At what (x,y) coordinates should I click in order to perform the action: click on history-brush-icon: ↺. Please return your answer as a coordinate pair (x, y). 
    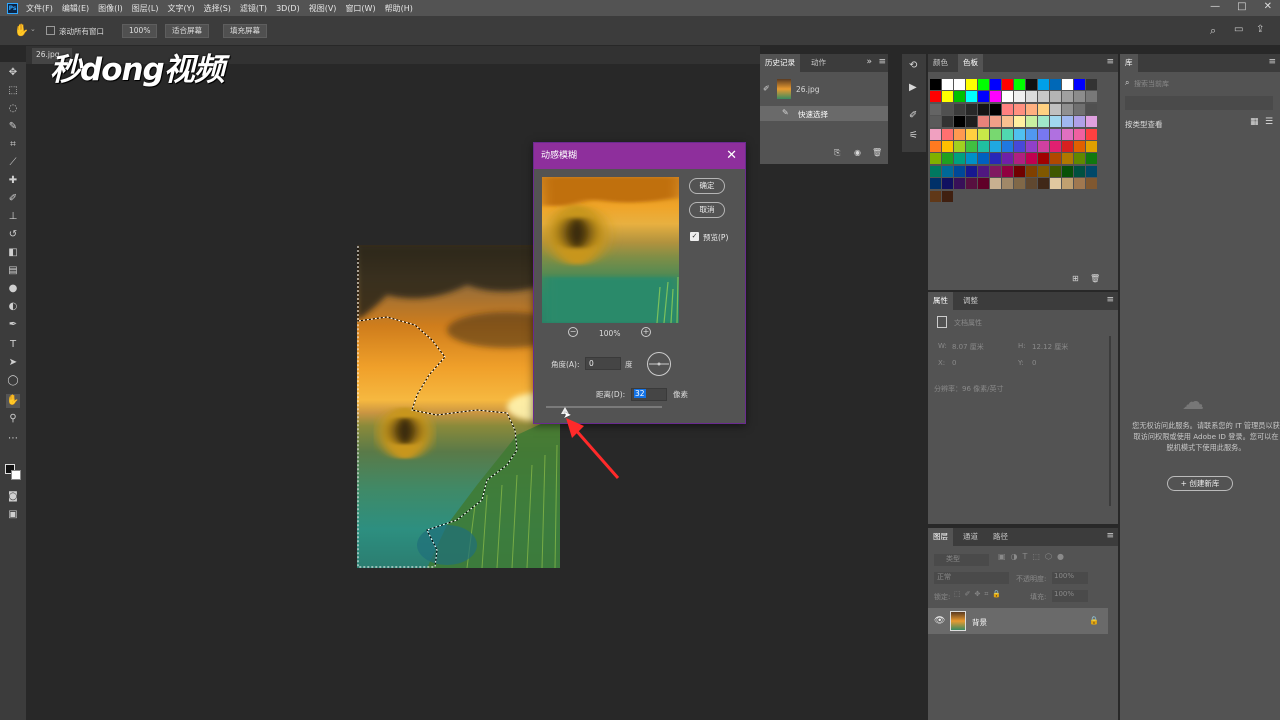
    Looking at the image, I should click on (13, 235).